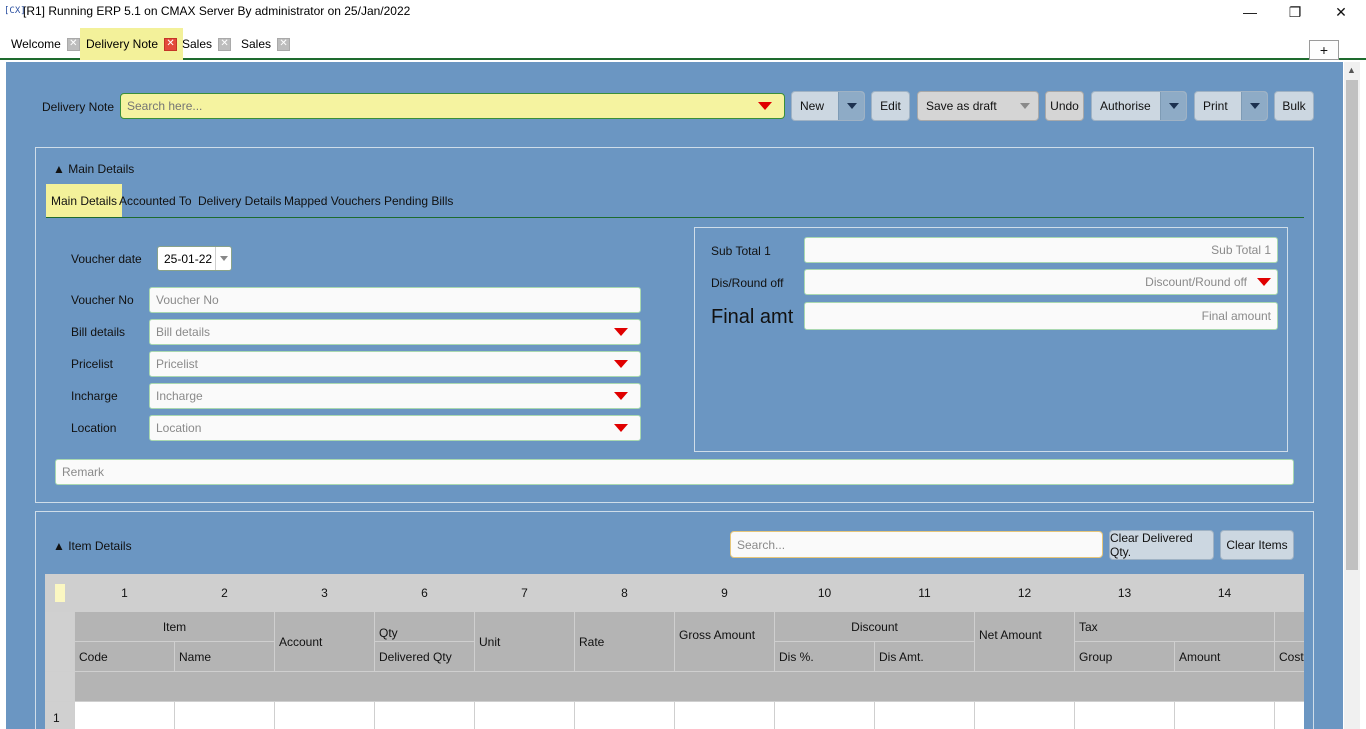 The image size is (1366, 729). Describe the element at coordinates (132, 44) in the screenshot. I see `tab-delivery-note: Delivery Note ✕` at that location.